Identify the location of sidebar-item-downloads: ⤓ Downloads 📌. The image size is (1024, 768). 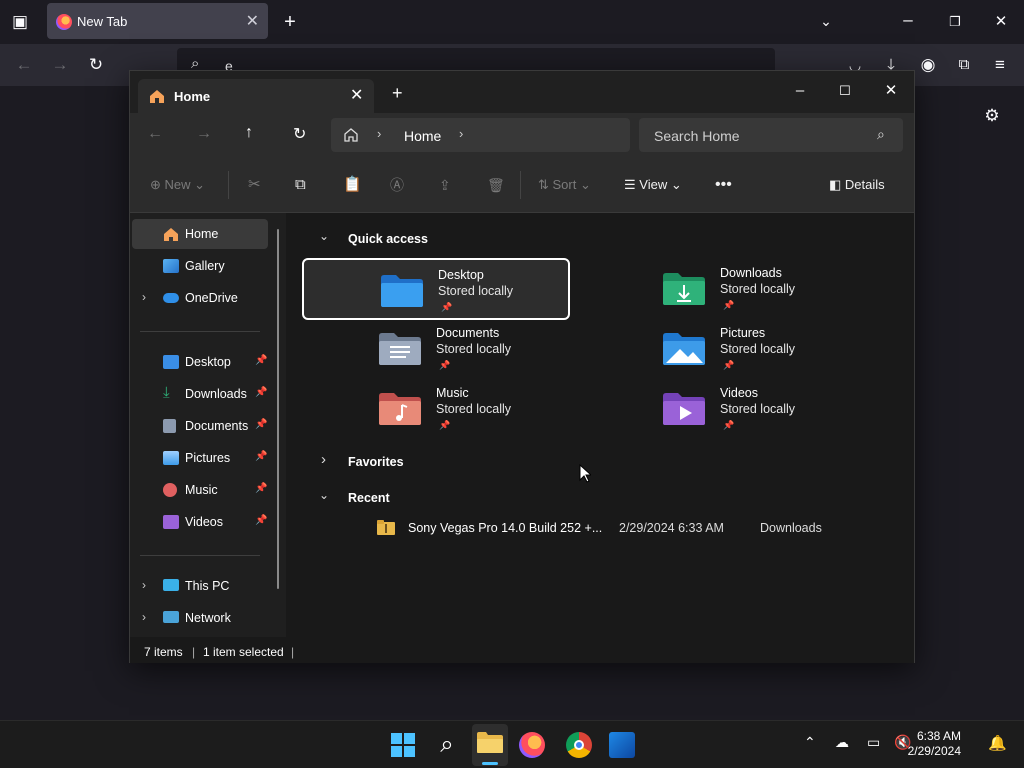
(200, 394).